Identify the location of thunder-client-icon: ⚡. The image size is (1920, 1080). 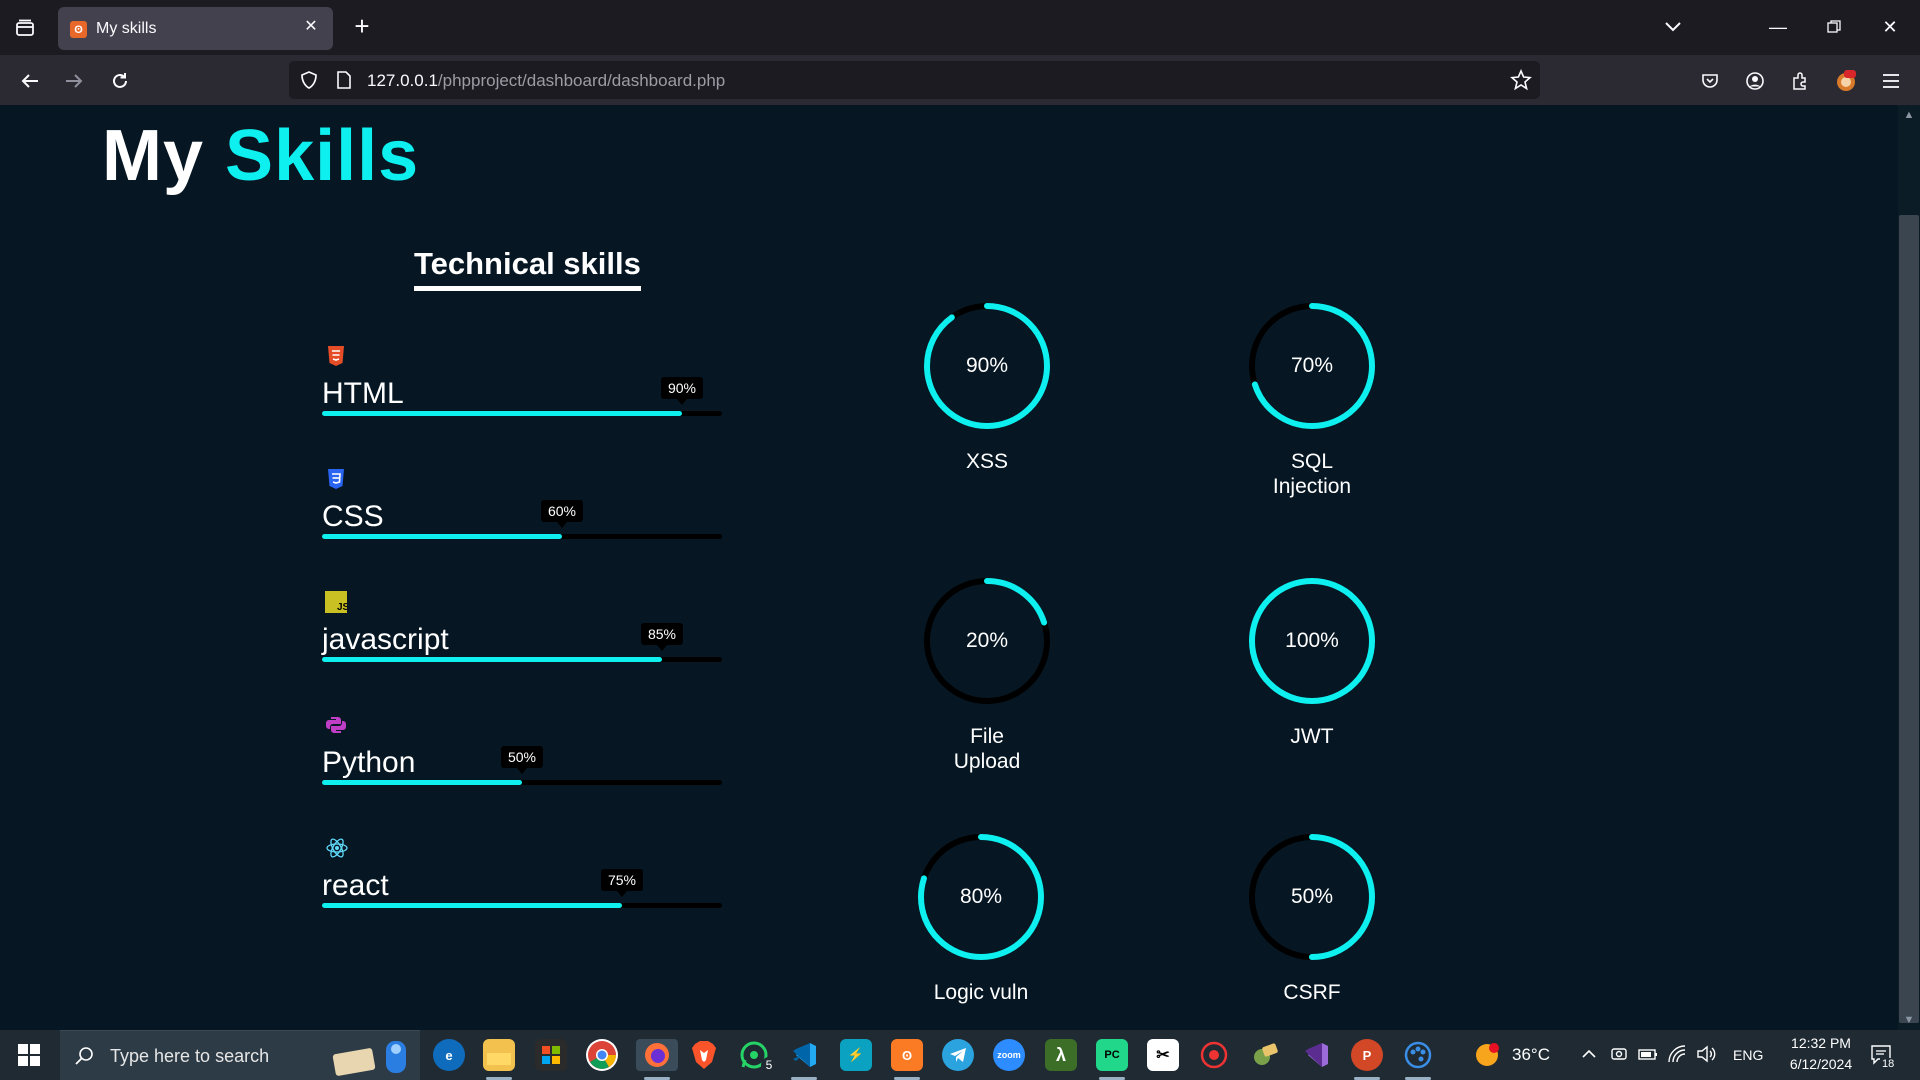
(856, 1055).